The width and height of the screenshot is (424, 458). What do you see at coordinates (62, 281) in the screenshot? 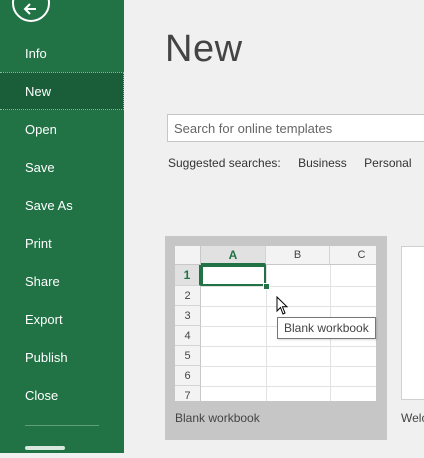
I see `nav-share: Share` at bounding box center [62, 281].